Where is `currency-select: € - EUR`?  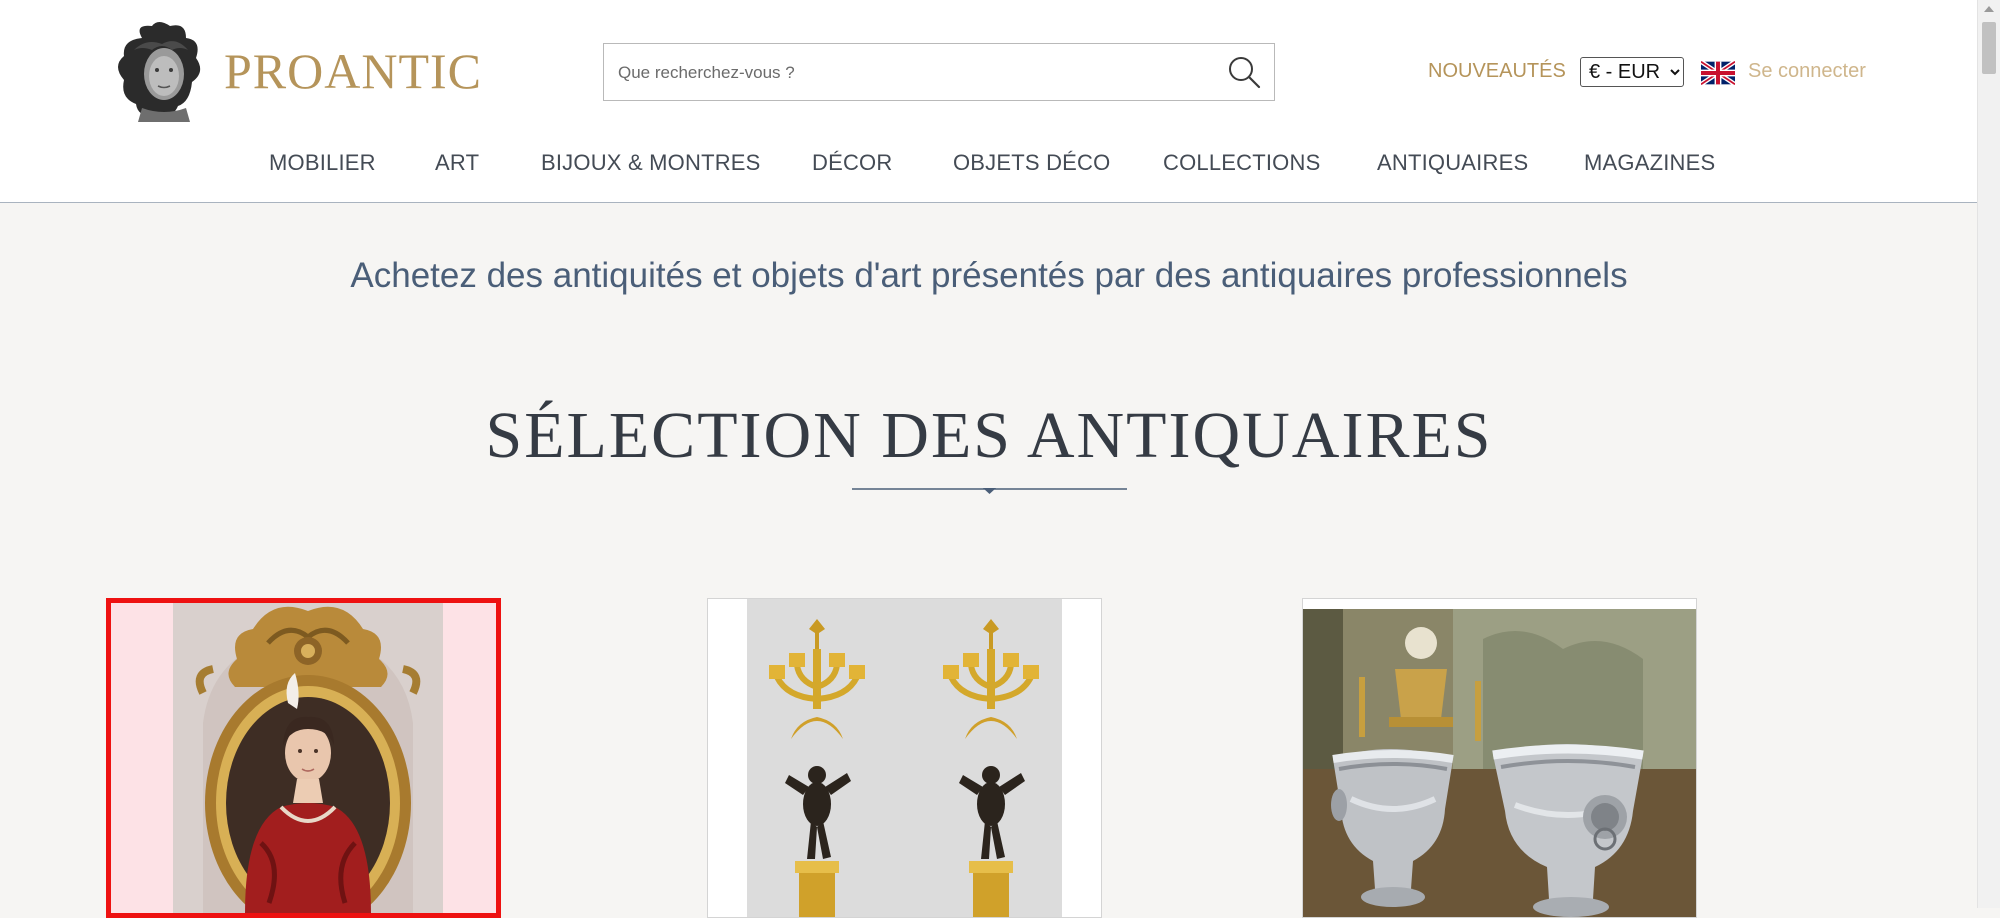
currency-select: € - EUR is located at coordinates (1632, 72).